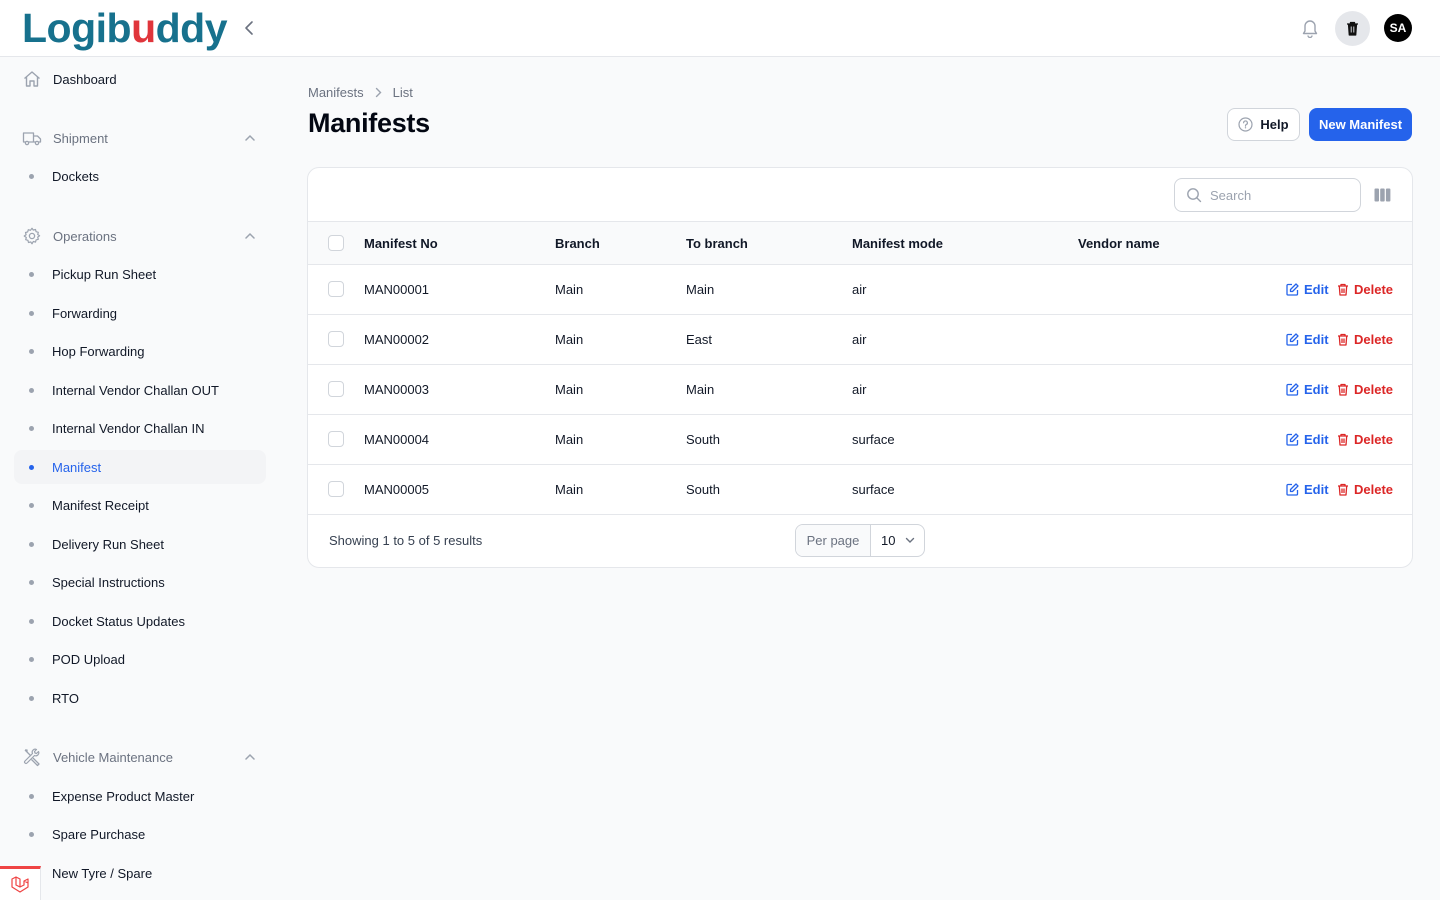 The image size is (1440, 900). I want to click on sidebar-item-delivery-run-sheet: Delivery Run Sheet, so click(140, 544).